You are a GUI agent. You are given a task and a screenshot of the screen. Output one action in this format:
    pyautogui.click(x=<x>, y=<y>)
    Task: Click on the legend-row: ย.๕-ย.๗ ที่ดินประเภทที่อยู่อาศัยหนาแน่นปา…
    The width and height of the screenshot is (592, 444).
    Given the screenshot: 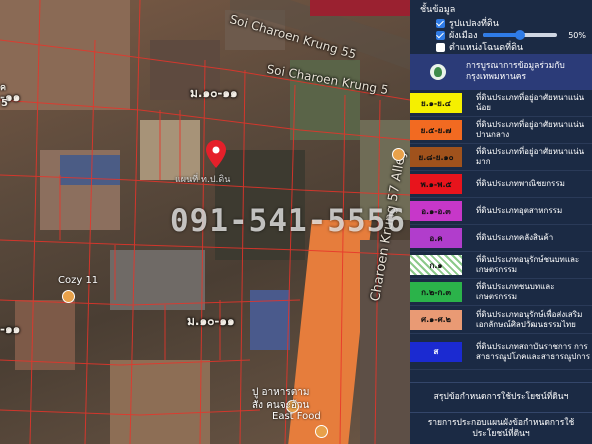 What is the action you would take?
    pyautogui.click(x=501, y=130)
    